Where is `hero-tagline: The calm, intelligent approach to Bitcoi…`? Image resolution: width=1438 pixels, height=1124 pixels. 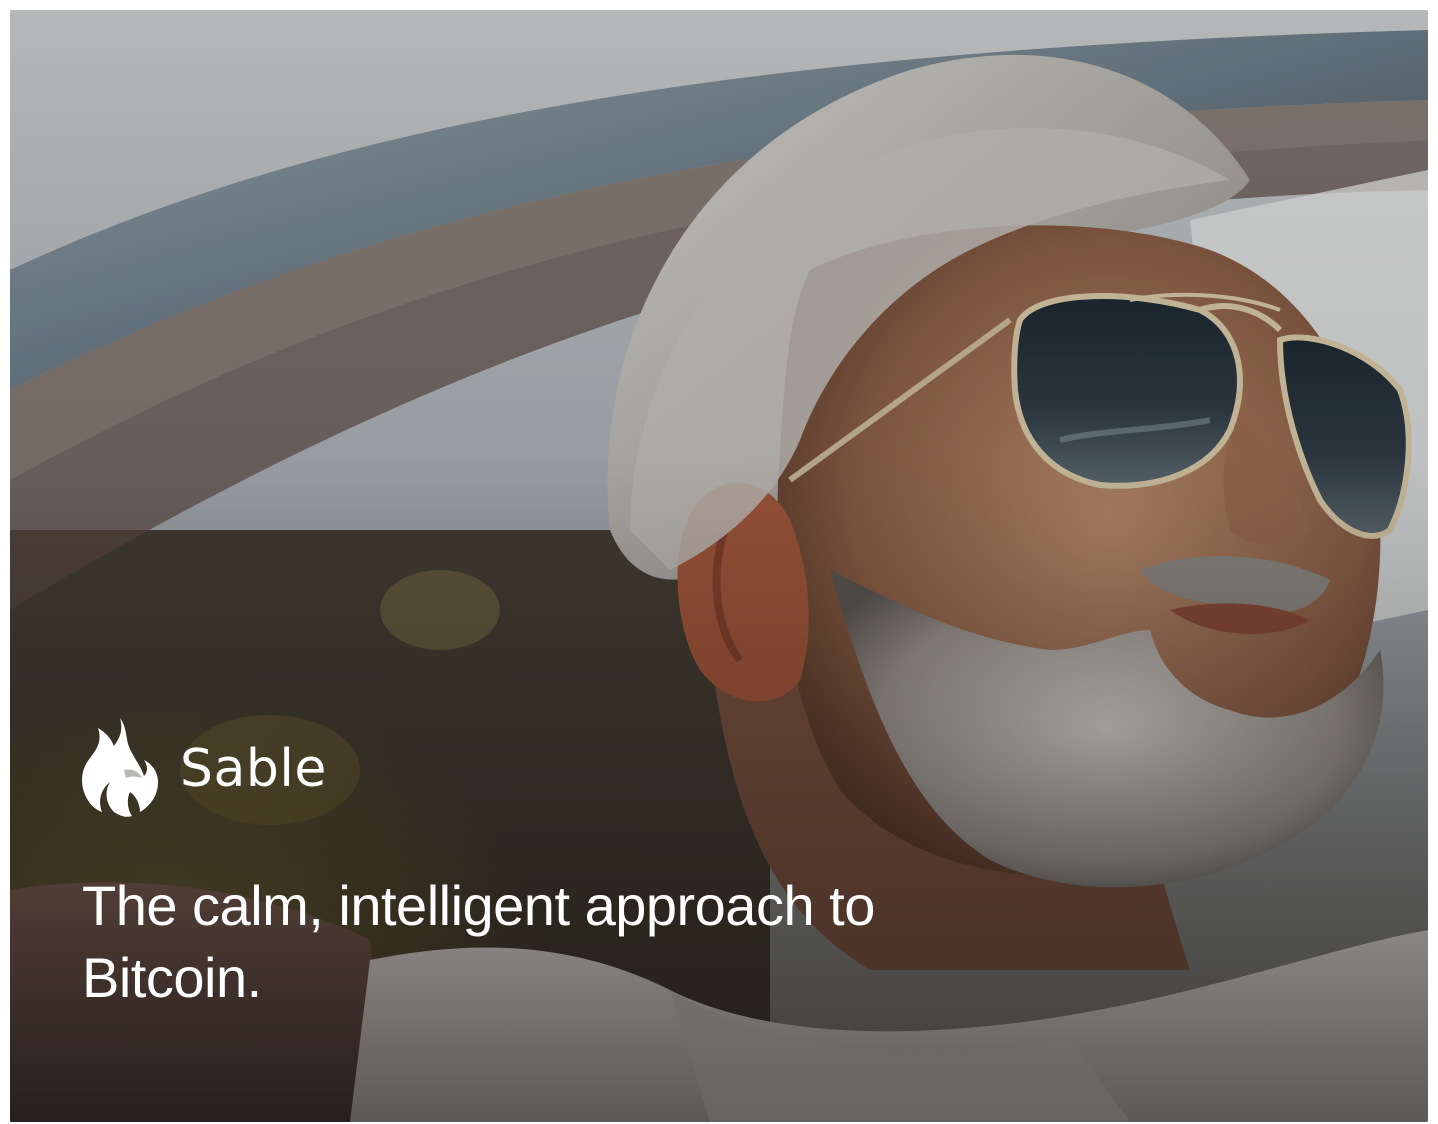 hero-tagline: The calm, intelligent approach to Bitcoi… is located at coordinates (478, 941).